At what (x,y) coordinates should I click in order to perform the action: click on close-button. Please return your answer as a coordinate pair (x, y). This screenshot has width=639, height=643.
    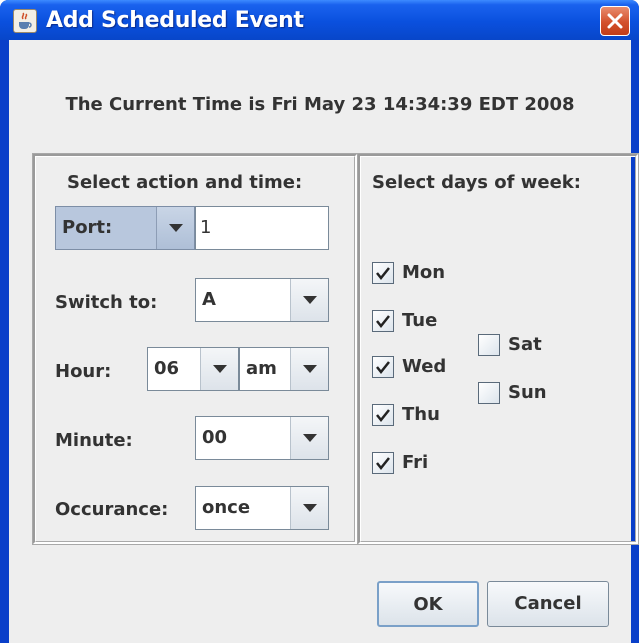
    Looking at the image, I should click on (615, 21).